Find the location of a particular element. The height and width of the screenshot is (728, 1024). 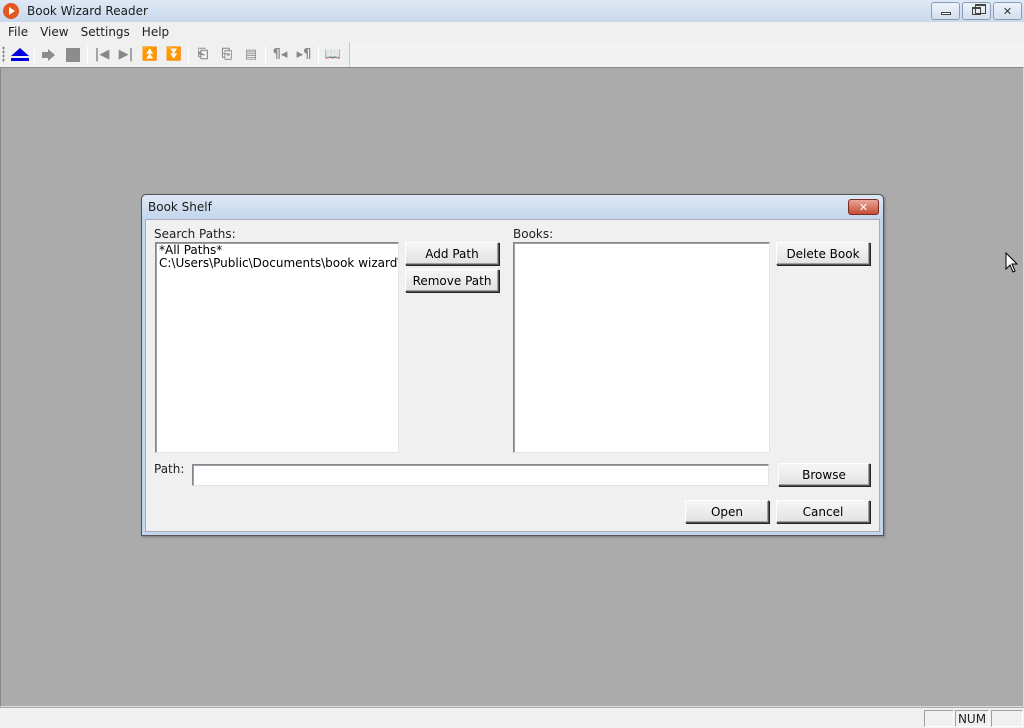

menu-help: Help is located at coordinates (155, 32).